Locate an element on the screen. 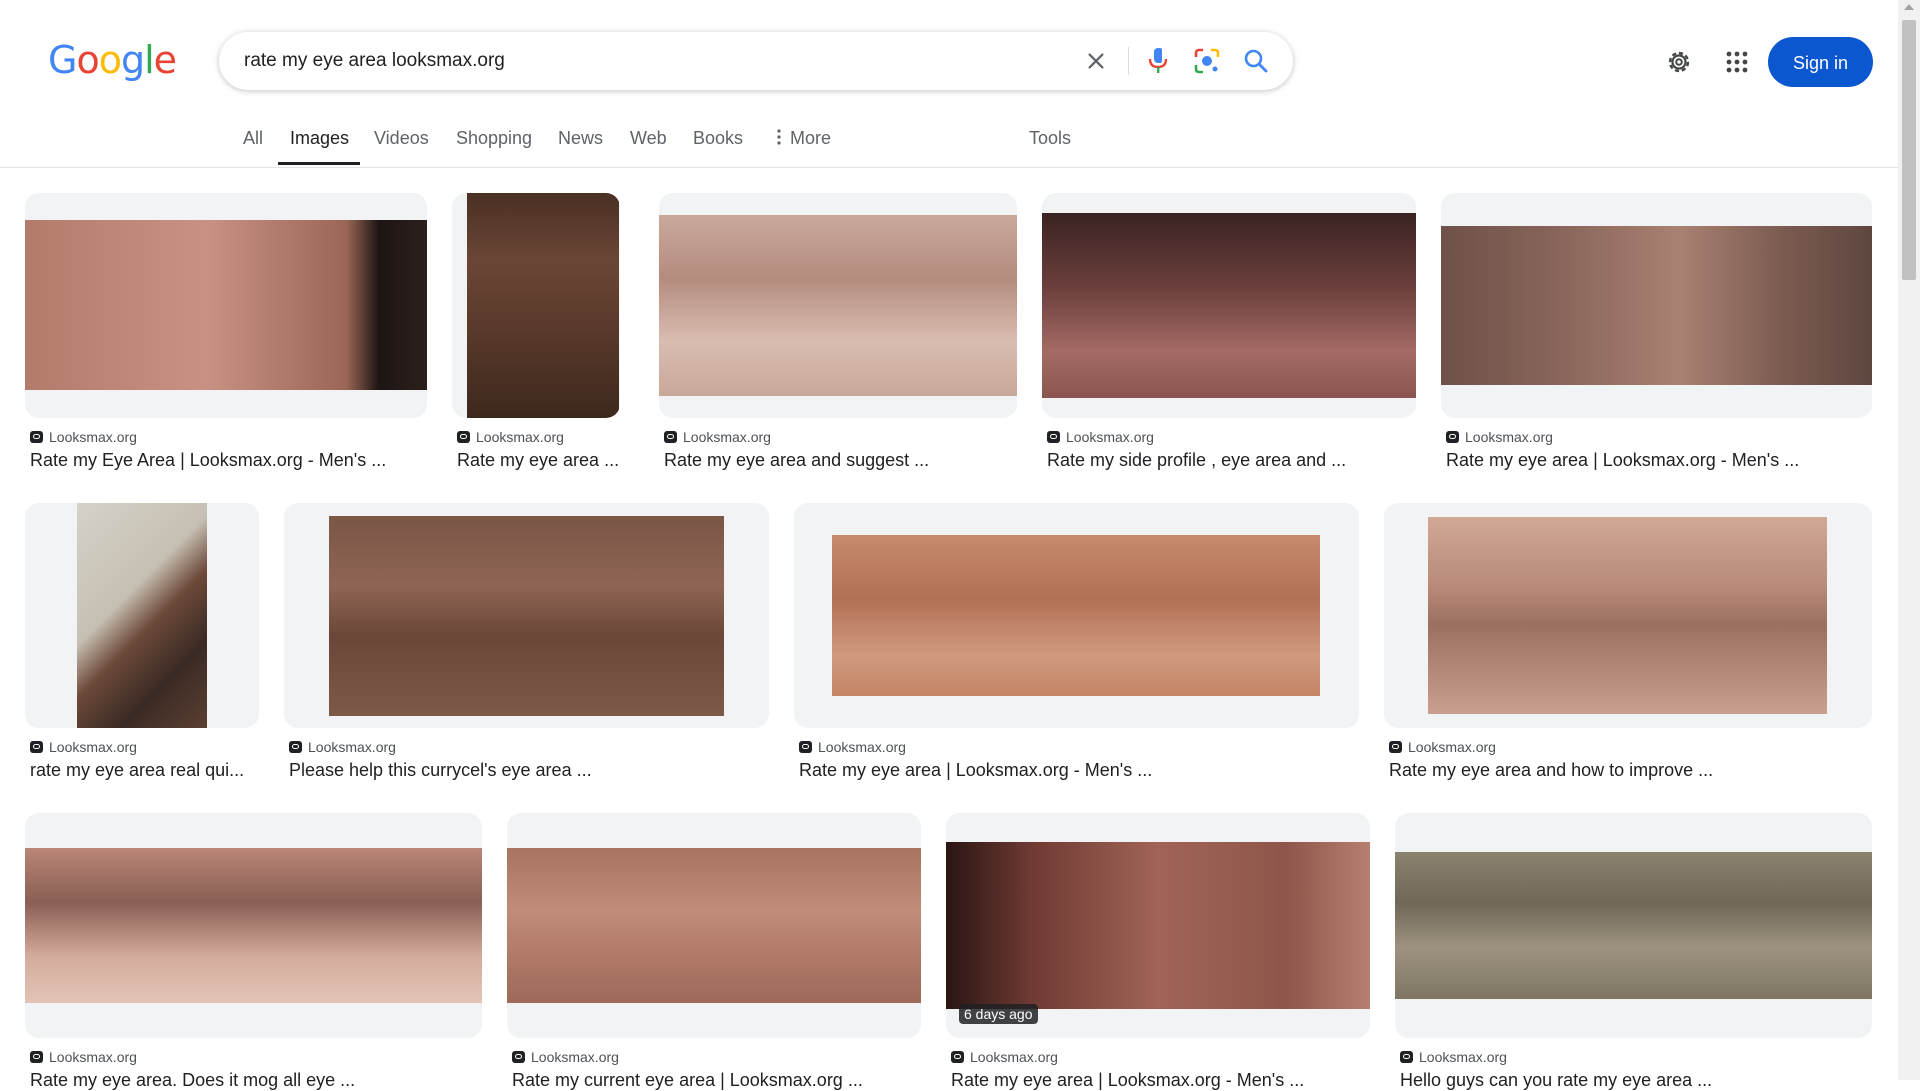 The height and width of the screenshot is (1091, 1920). google-lens-icon is located at coordinates (1207, 61).